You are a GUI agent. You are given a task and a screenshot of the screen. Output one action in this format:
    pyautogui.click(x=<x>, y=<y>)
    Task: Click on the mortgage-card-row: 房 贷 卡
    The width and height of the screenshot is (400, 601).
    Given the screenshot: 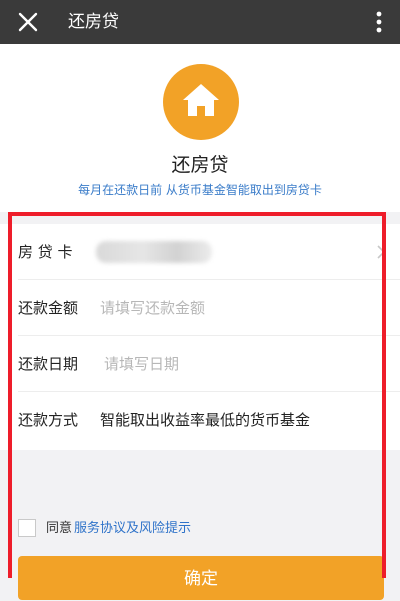 What is the action you would take?
    pyautogui.click(x=200, y=252)
    